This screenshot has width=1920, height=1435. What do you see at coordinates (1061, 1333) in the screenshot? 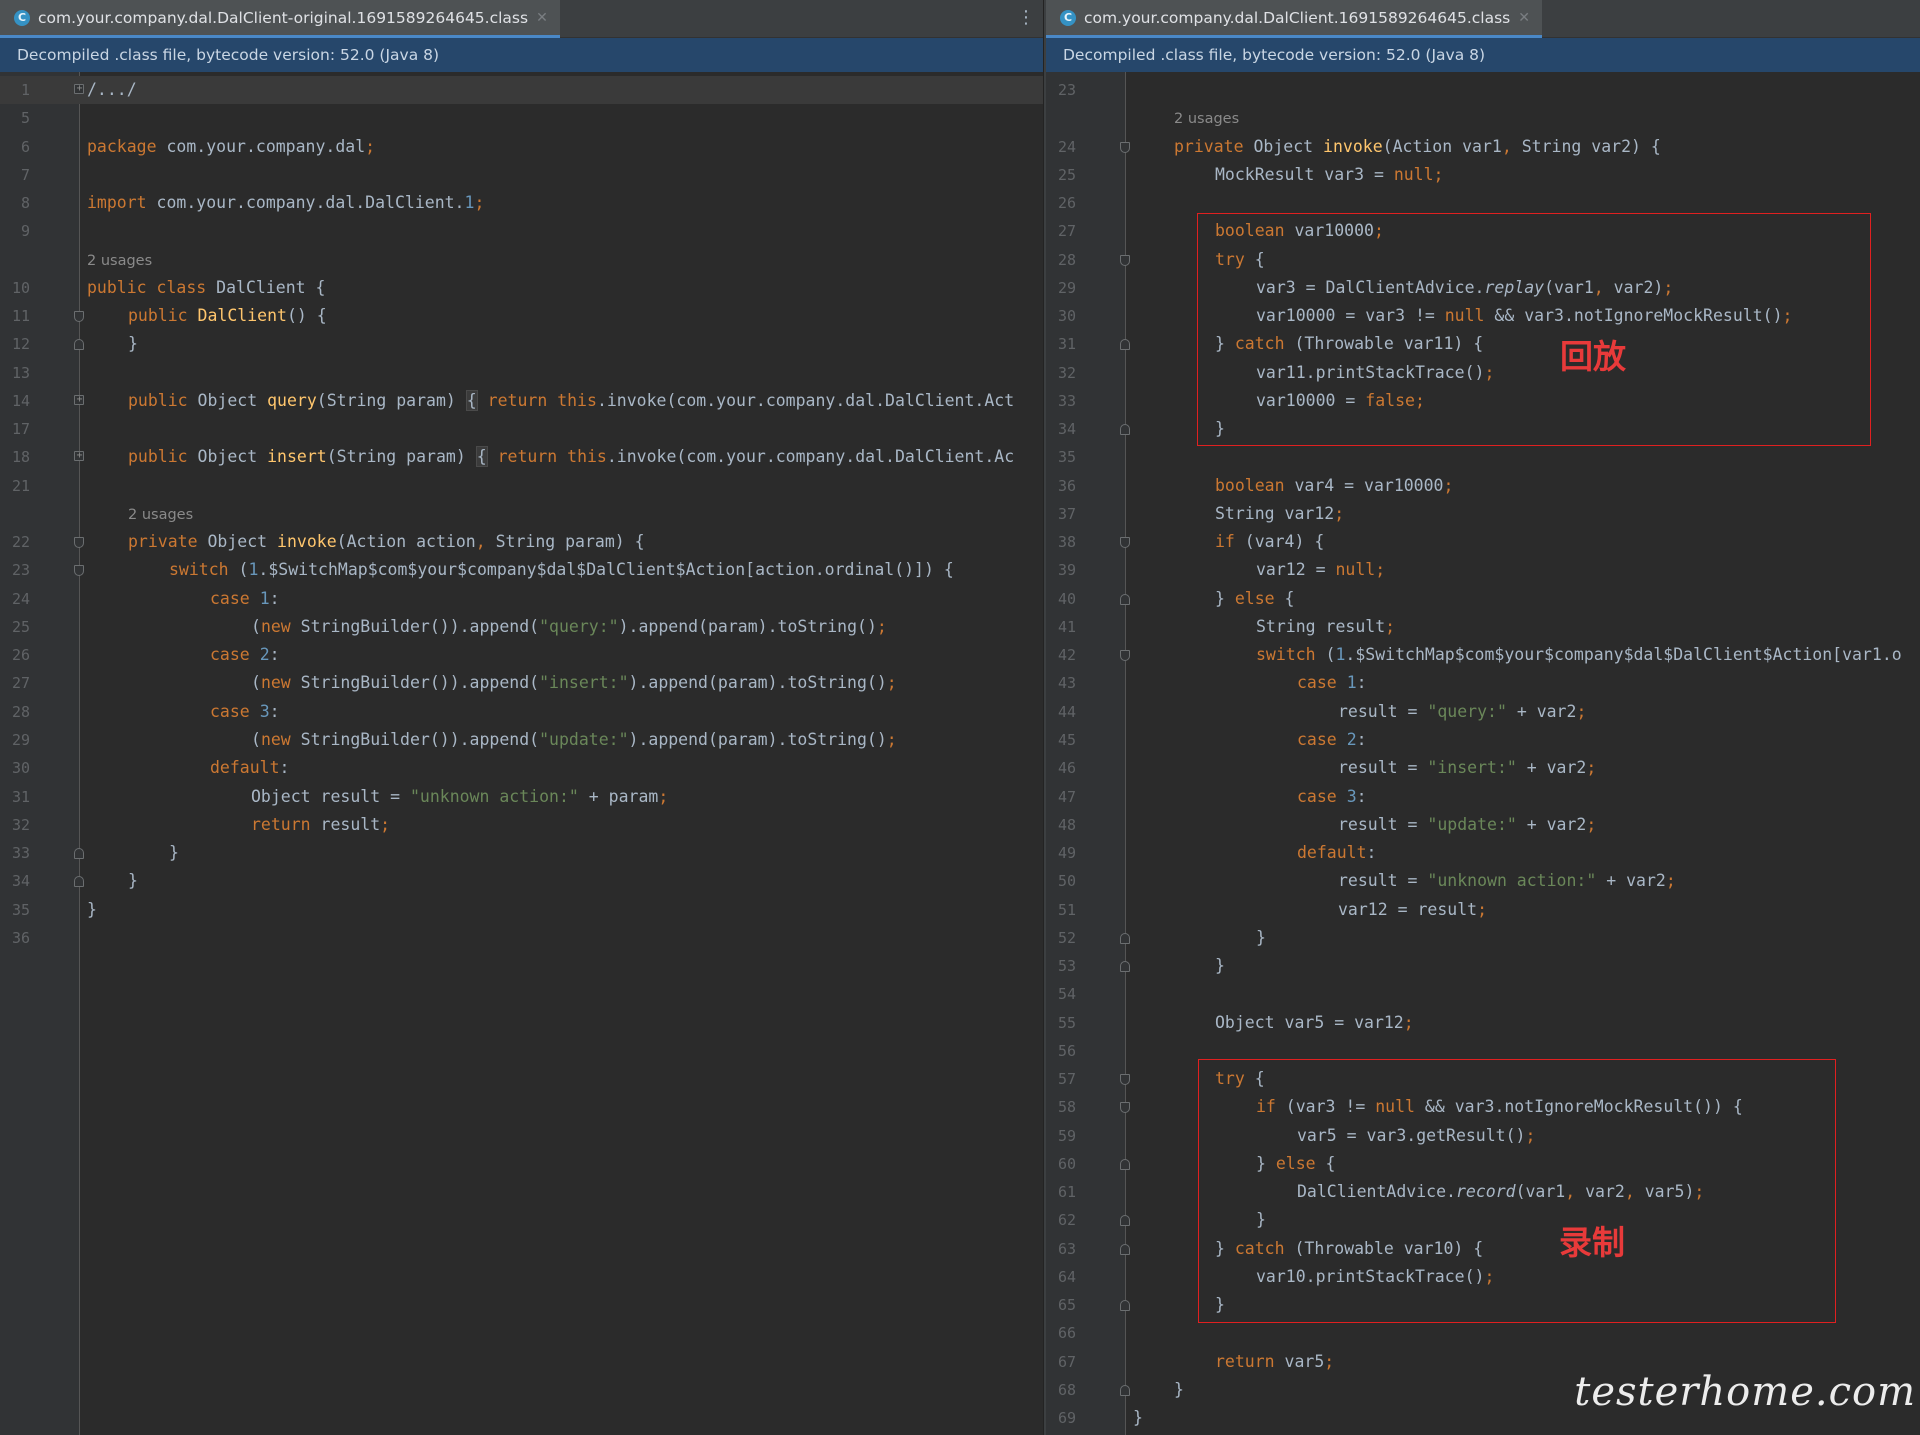
I see `line-number: 66` at bounding box center [1061, 1333].